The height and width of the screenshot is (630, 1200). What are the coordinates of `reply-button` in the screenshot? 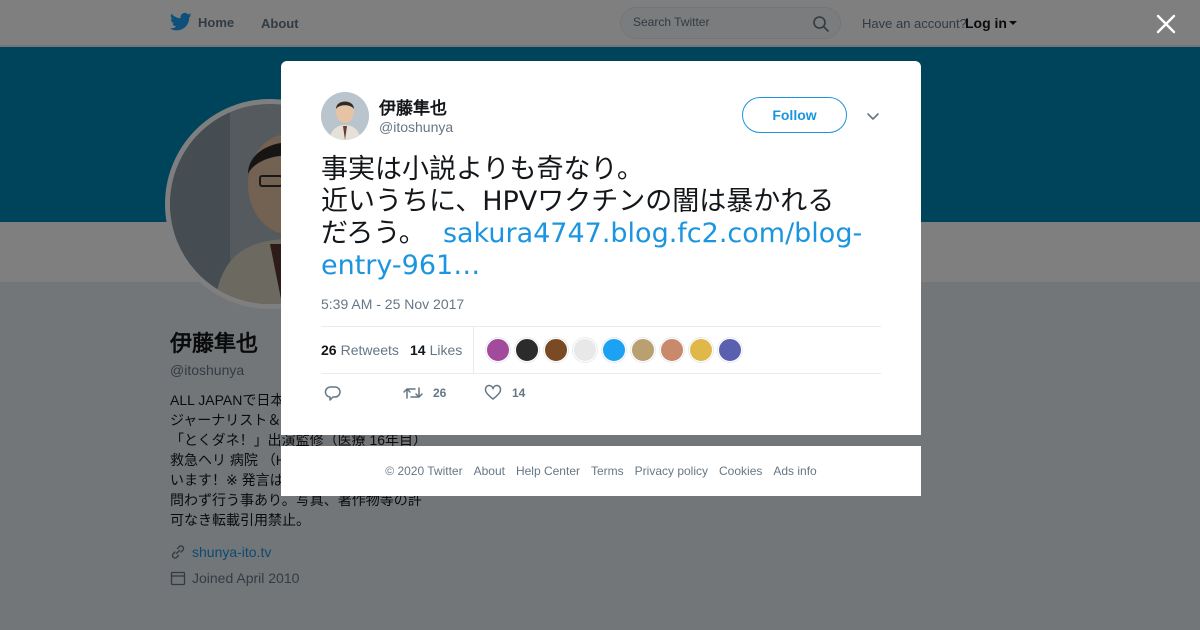 It's located at (333, 393).